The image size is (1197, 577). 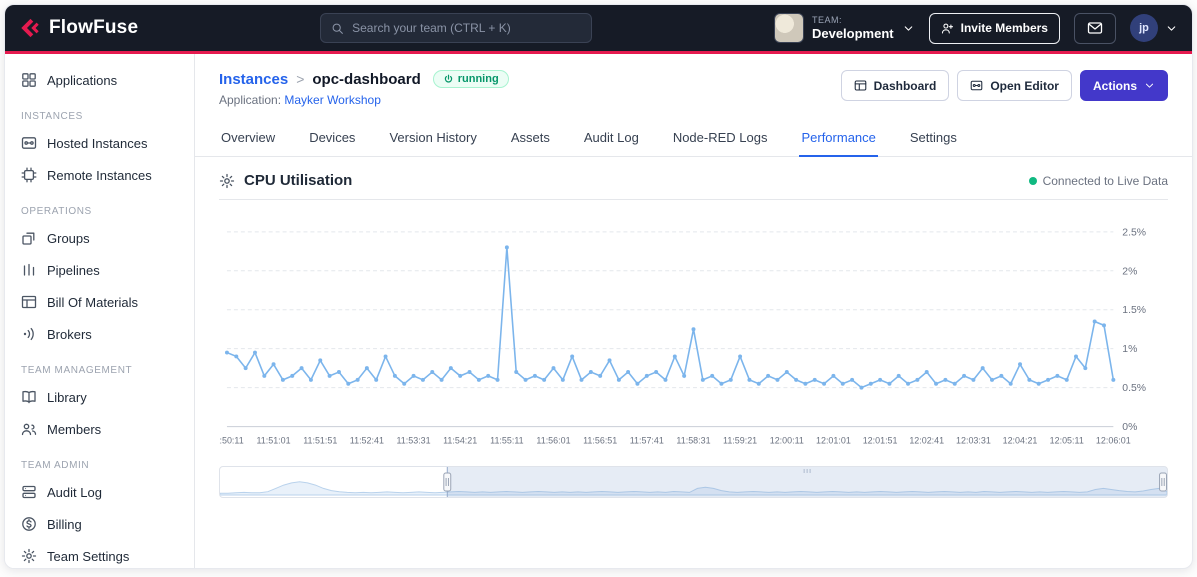 I want to click on sidebar-item-bill-of-materials: Bill Of Materials, so click(x=99, y=302).